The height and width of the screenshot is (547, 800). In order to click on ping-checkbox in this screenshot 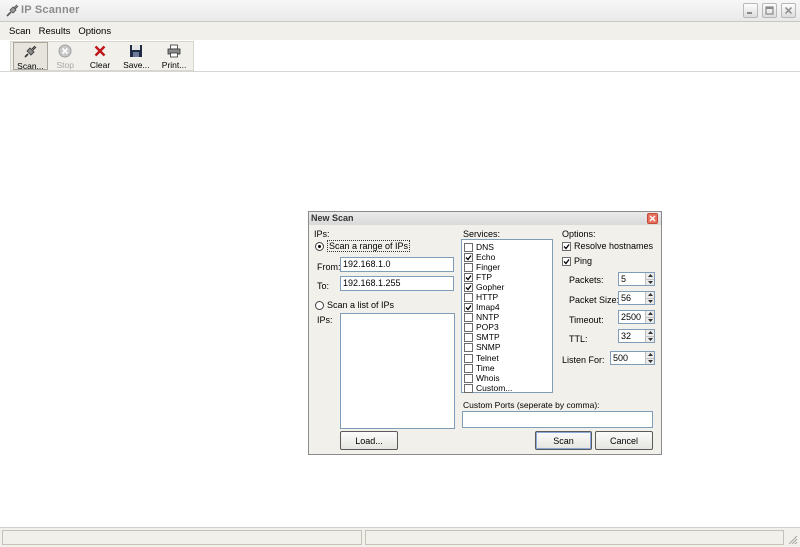, I will do `click(566, 261)`.